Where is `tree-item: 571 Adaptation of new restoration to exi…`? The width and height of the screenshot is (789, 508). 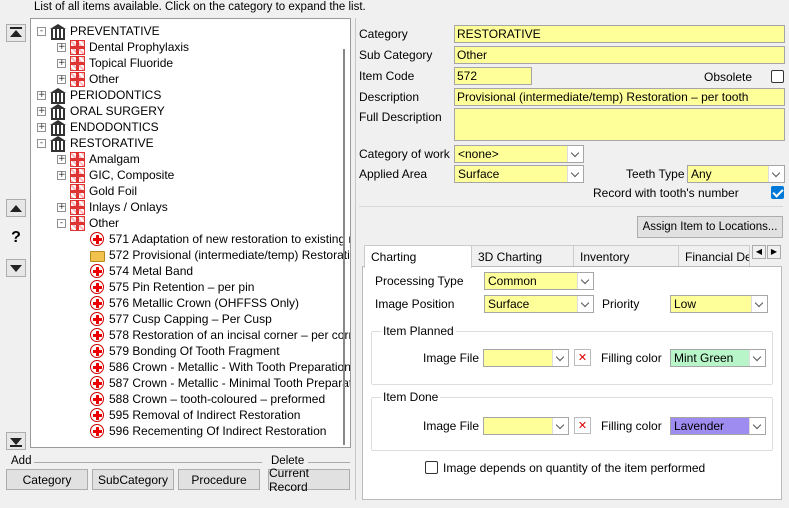
tree-item: 571 Adaptation of new restoration to exi… is located at coordinates (213, 239).